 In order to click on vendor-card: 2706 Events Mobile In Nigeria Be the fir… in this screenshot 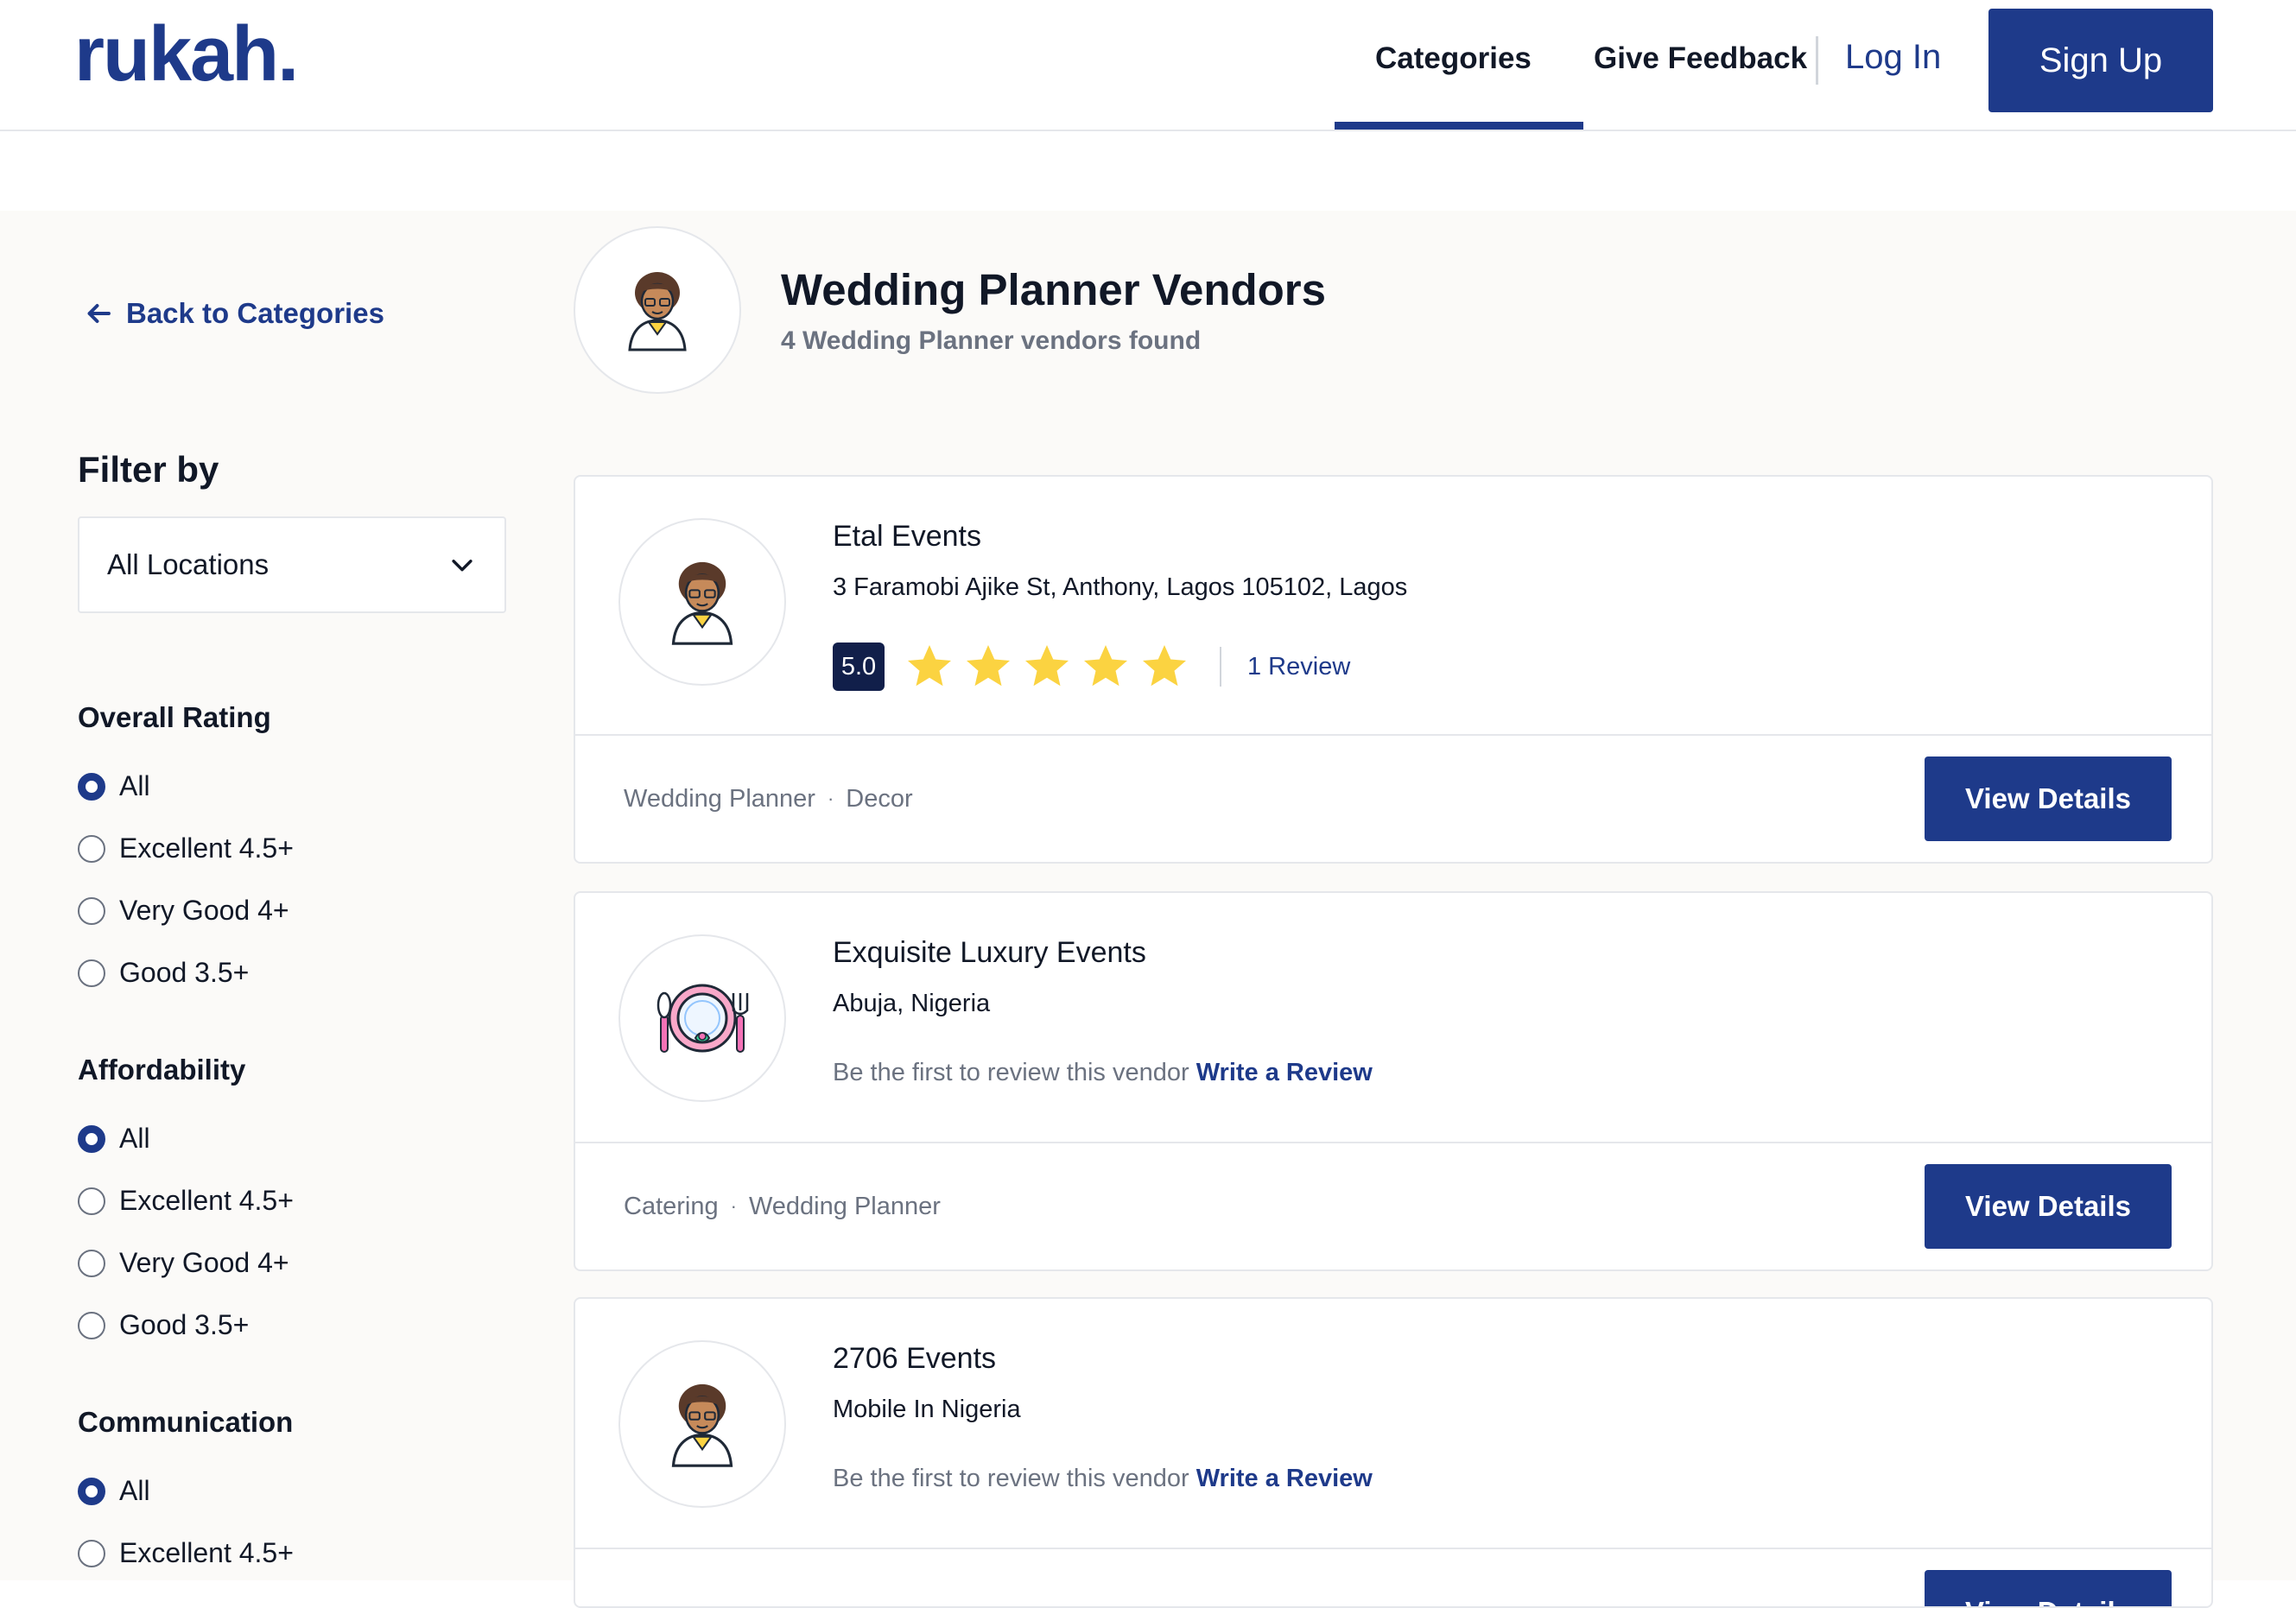, I will do `click(1393, 1452)`.